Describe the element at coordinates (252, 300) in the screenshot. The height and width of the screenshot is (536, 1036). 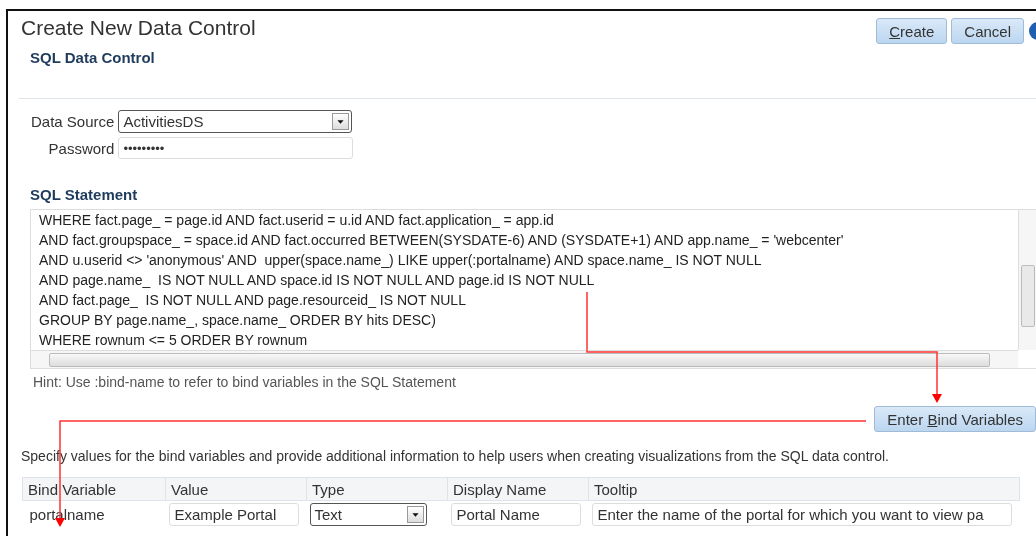
I see `sql-line: AND fact.page_ IS NOT NULL AND page.resourceid_ IS NOT NULL` at that location.